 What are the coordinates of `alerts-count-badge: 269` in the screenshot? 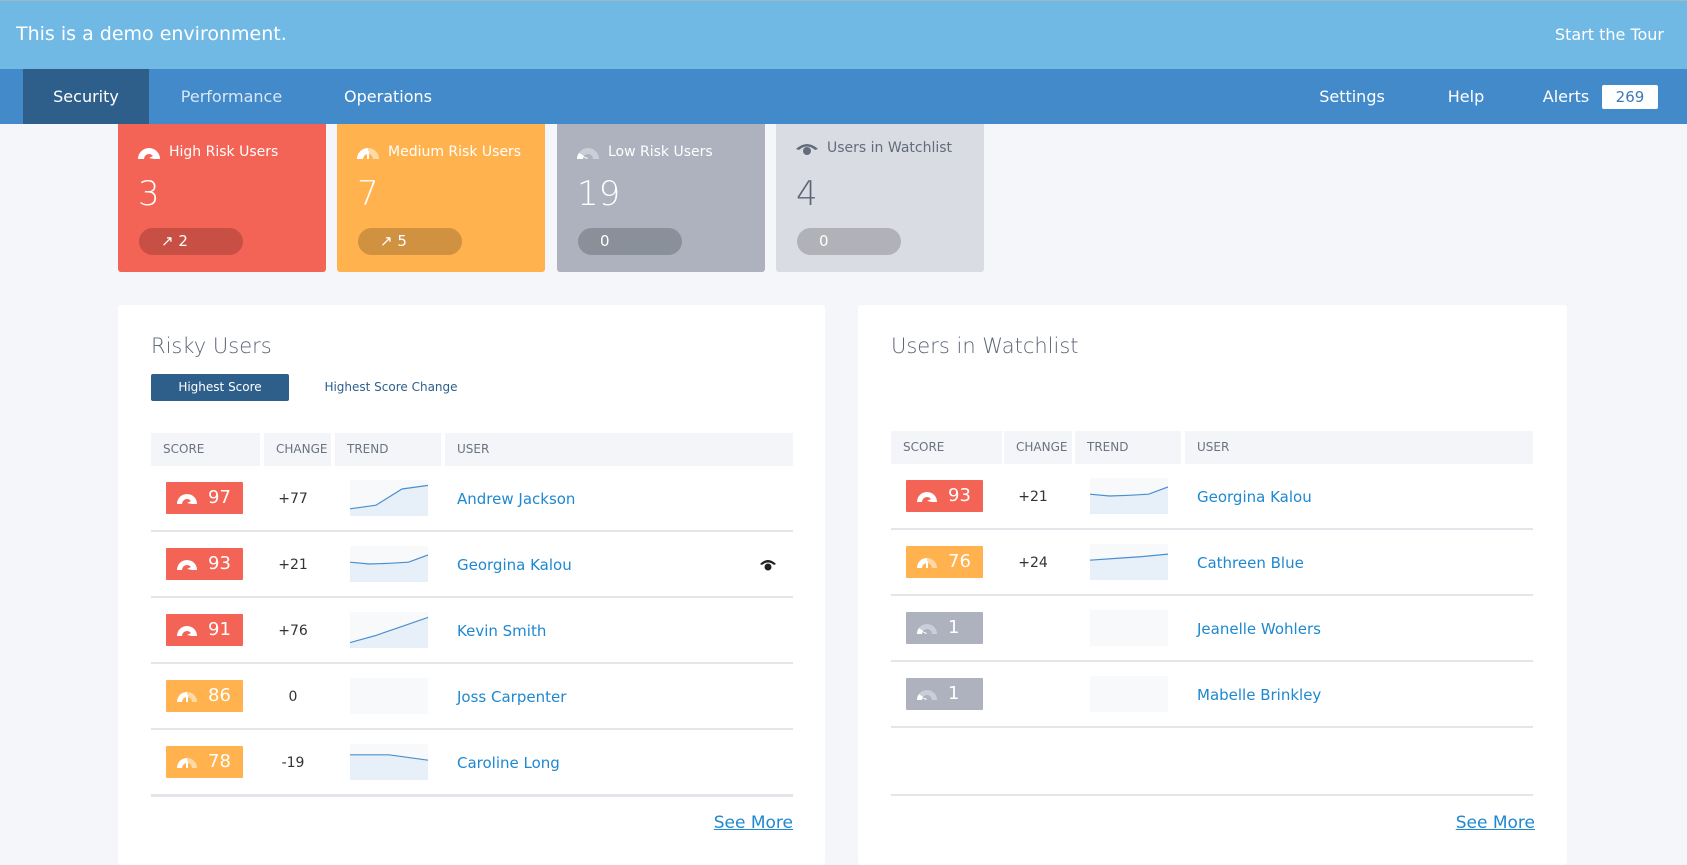 It's located at (1630, 97).